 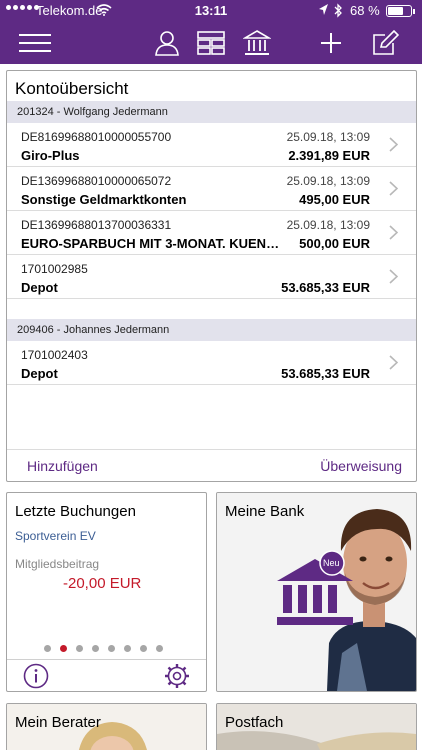 What do you see at coordinates (331, 563) in the screenshot?
I see `new-badge: Neu` at bounding box center [331, 563].